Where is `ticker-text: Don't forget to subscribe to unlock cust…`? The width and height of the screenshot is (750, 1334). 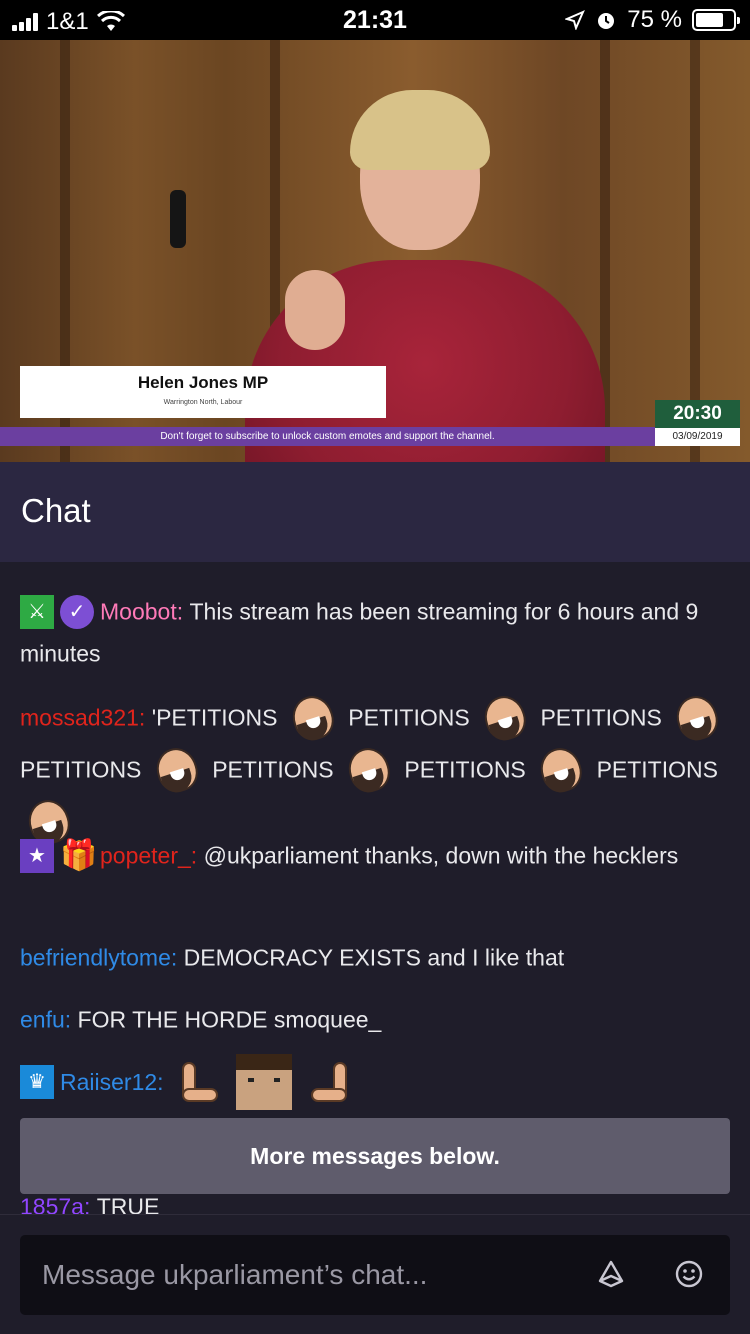 ticker-text: Don't forget to subscribe to unlock cust… is located at coordinates (327, 436).